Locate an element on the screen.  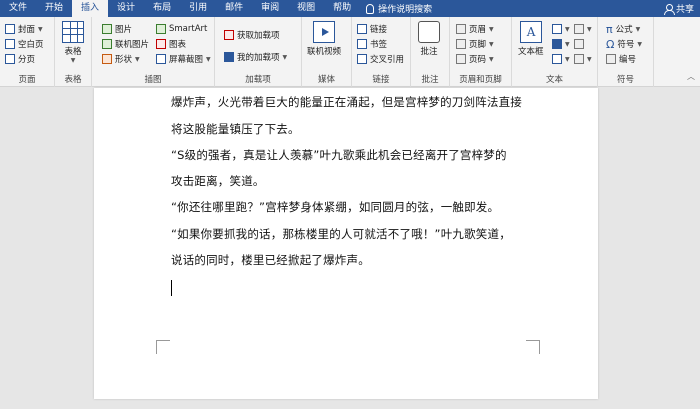
wordart-icon is located at coordinates (557, 44).